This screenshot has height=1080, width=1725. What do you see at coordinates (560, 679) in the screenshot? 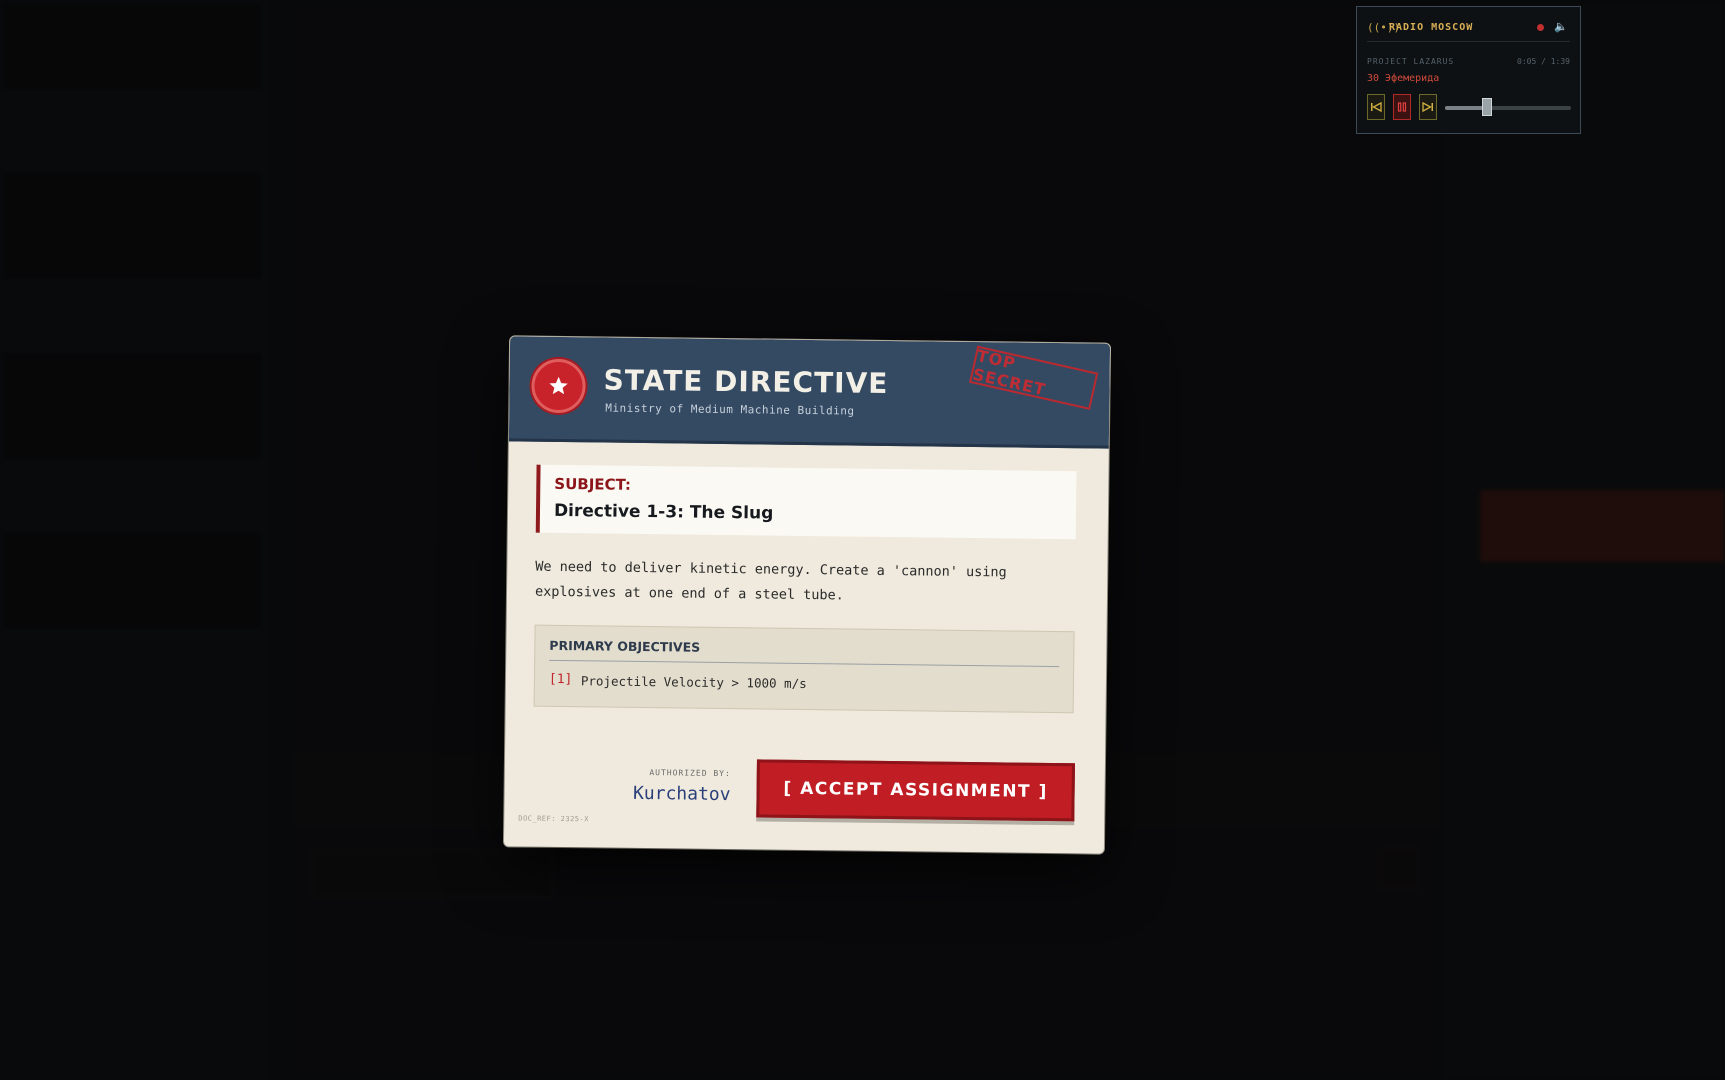
I see `objective-index: [1]` at bounding box center [560, 679].